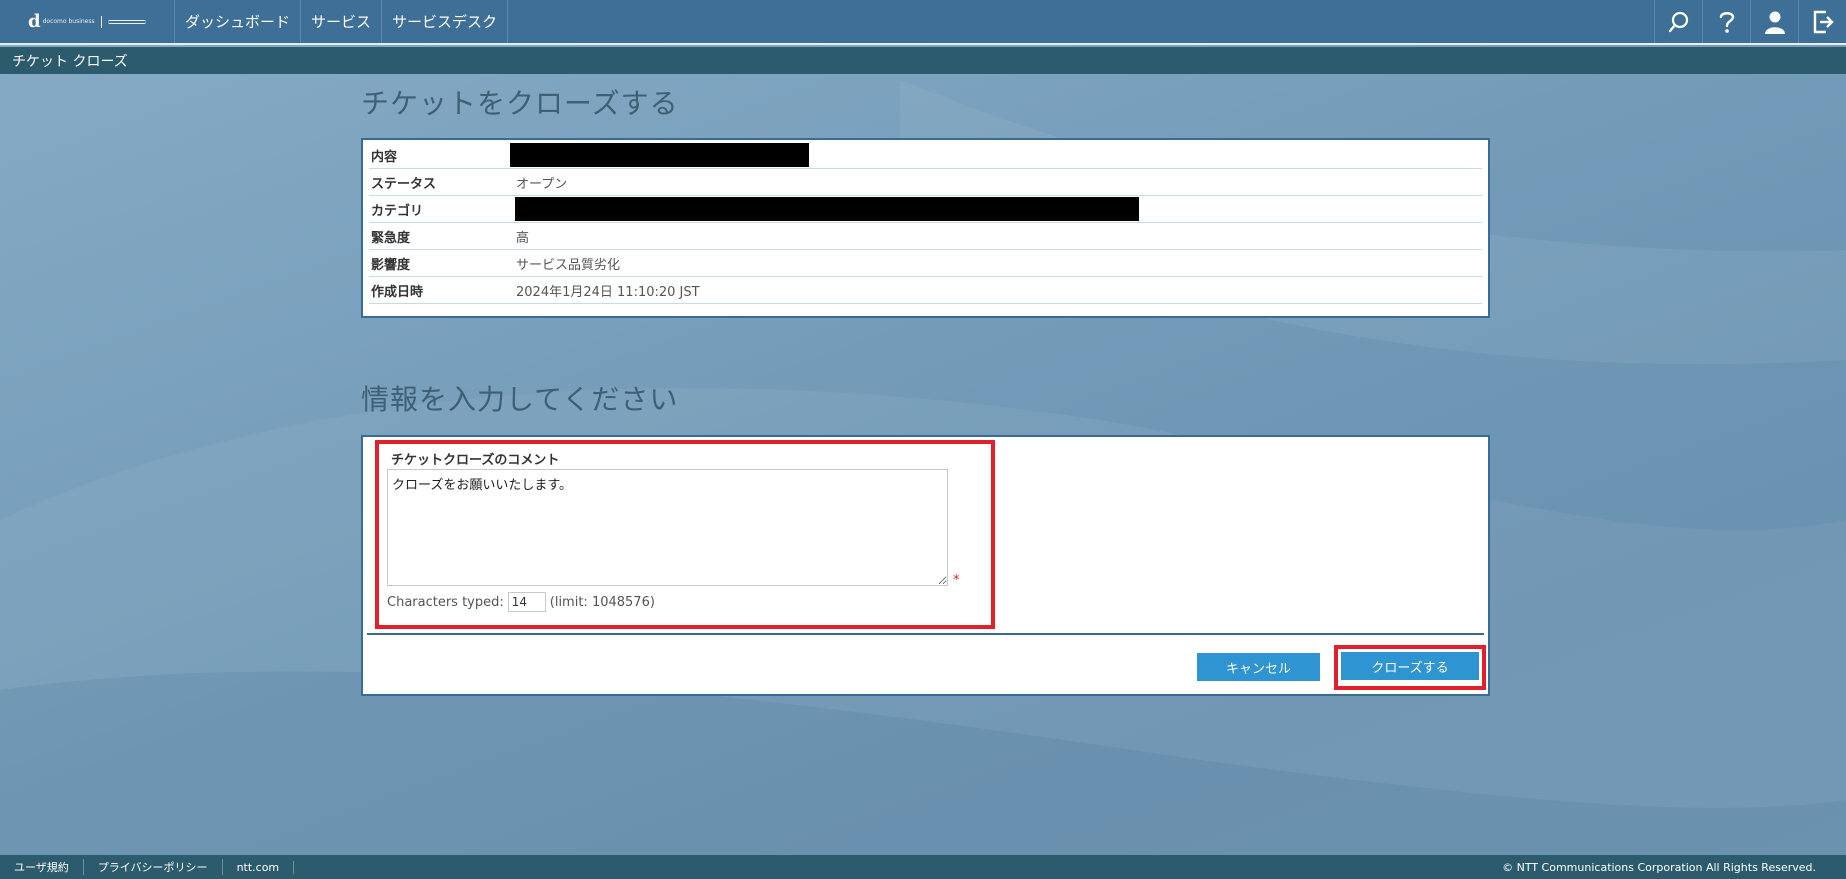  Describe the element at coordinates (542, 184) in the screenshot. I see `status-value: オープン` at that location.